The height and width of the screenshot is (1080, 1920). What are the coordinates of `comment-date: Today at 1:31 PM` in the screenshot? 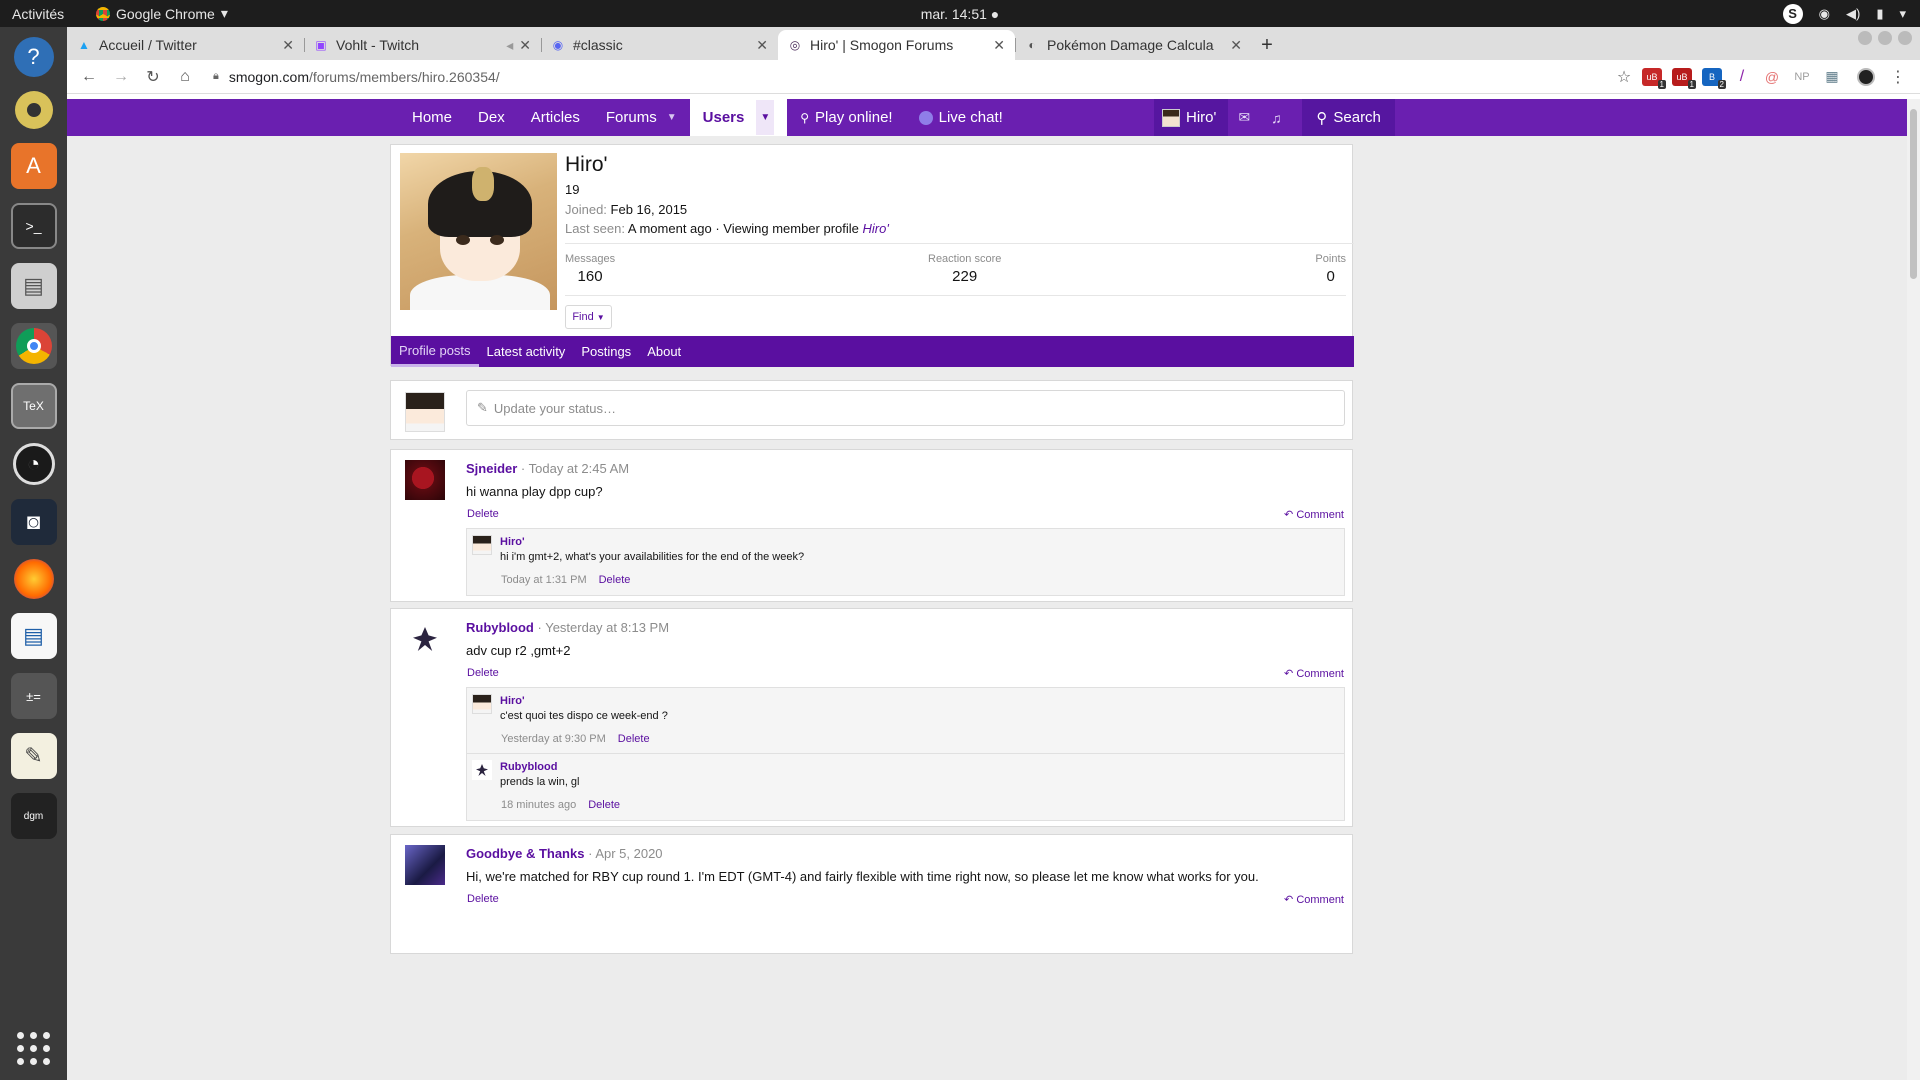 It's located at (544, 580).